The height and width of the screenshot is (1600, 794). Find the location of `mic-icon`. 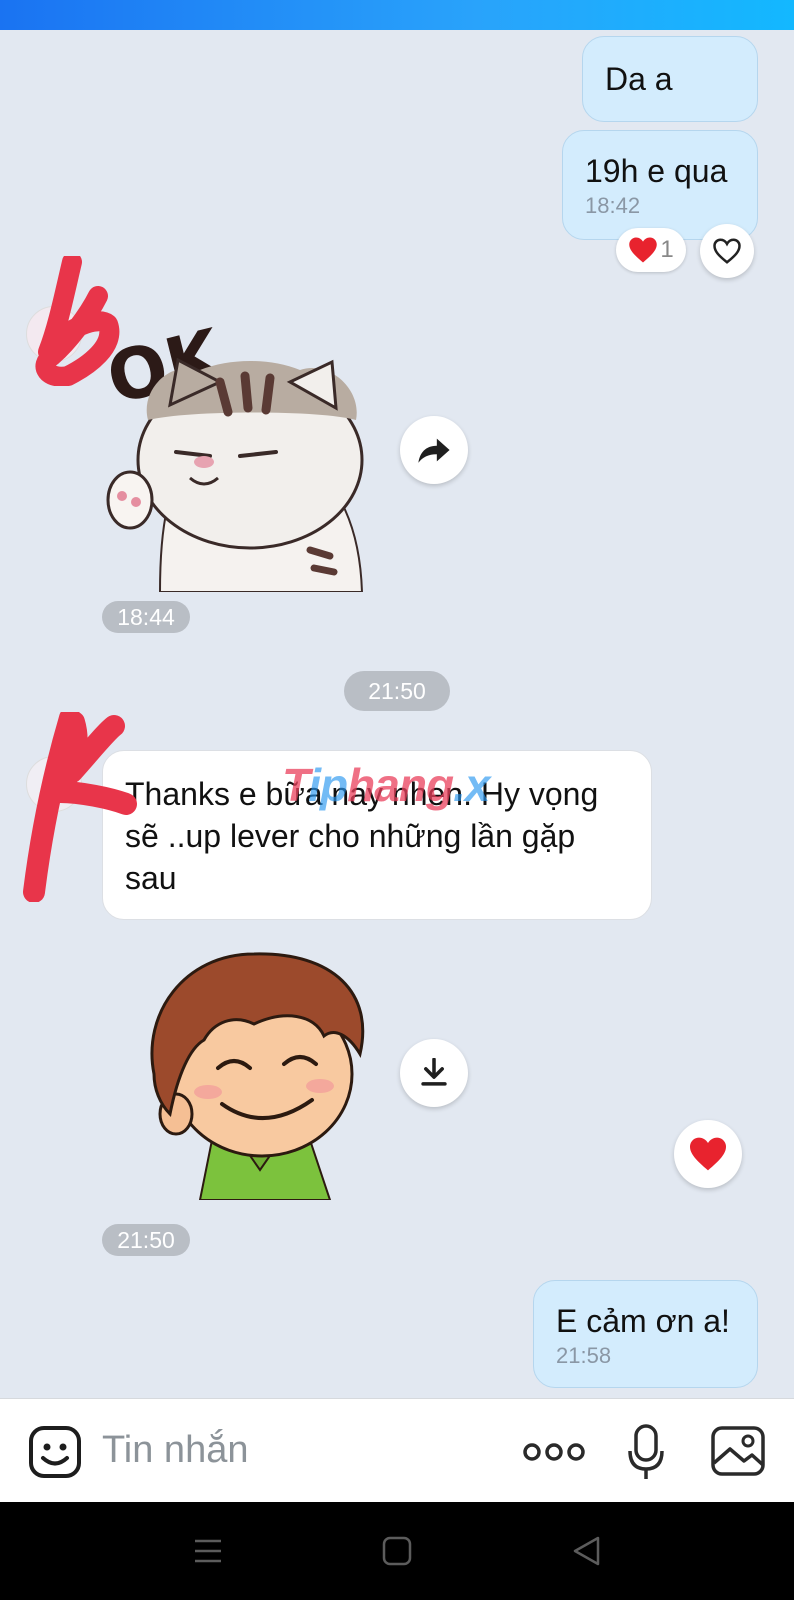

mic-icon is located at coordinates (646, 1451).